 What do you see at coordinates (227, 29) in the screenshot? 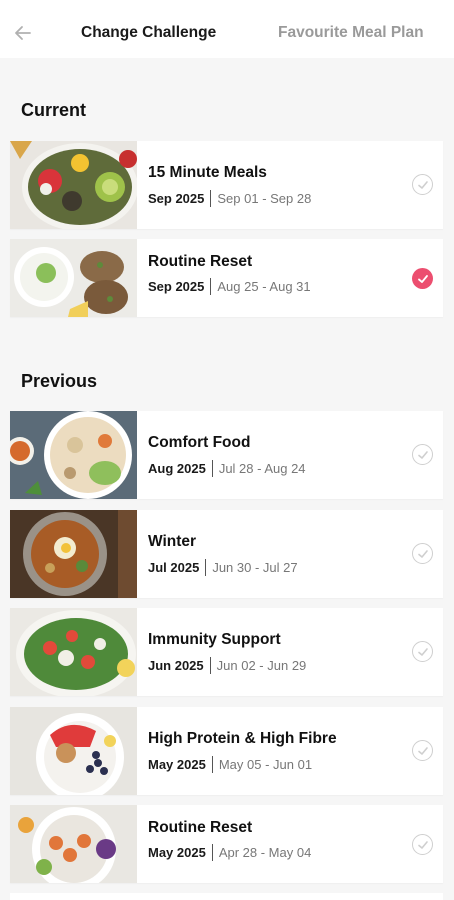
I see `top-bar: Change Challenge Favourite Meal Plan` at bounding box center [227, 29].